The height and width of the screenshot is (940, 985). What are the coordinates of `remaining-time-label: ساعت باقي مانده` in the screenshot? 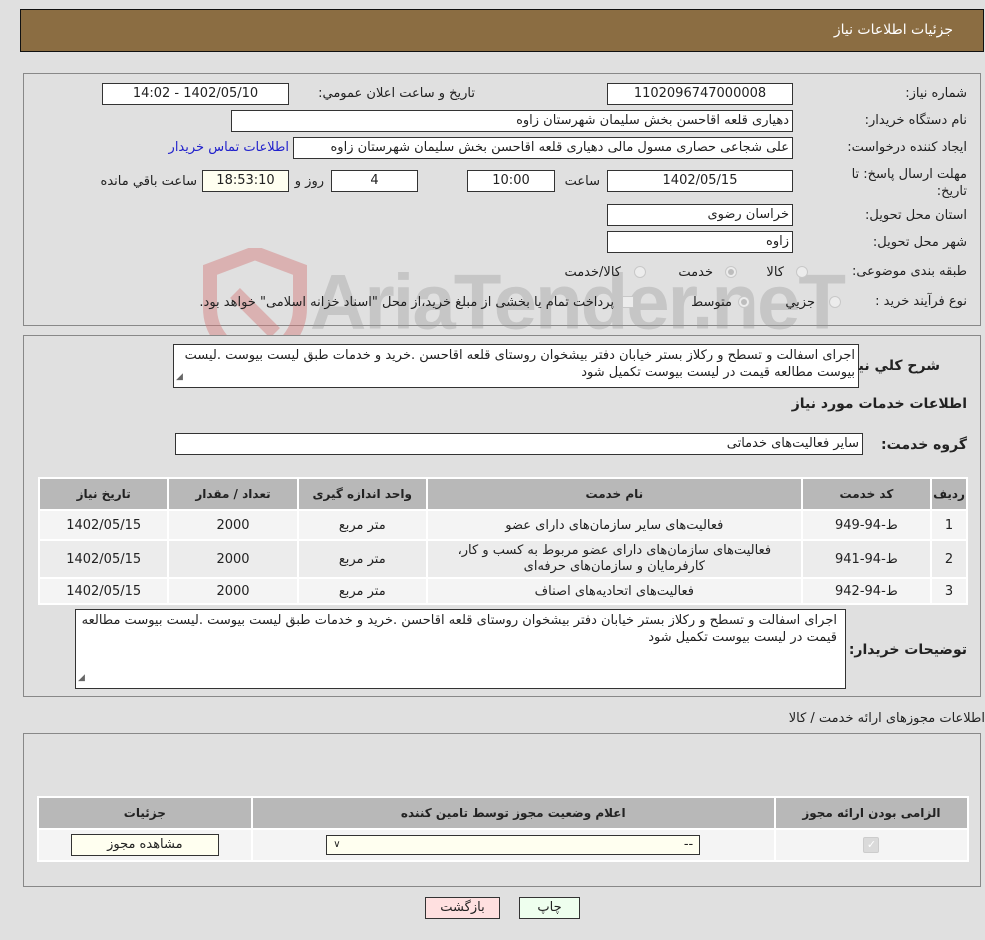 It's located at (148, 181).